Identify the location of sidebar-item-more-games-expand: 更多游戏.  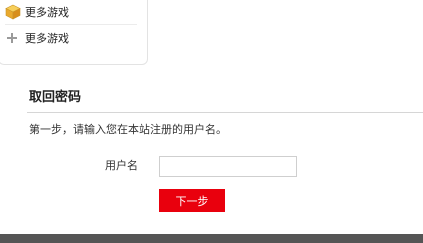
(37, 38).